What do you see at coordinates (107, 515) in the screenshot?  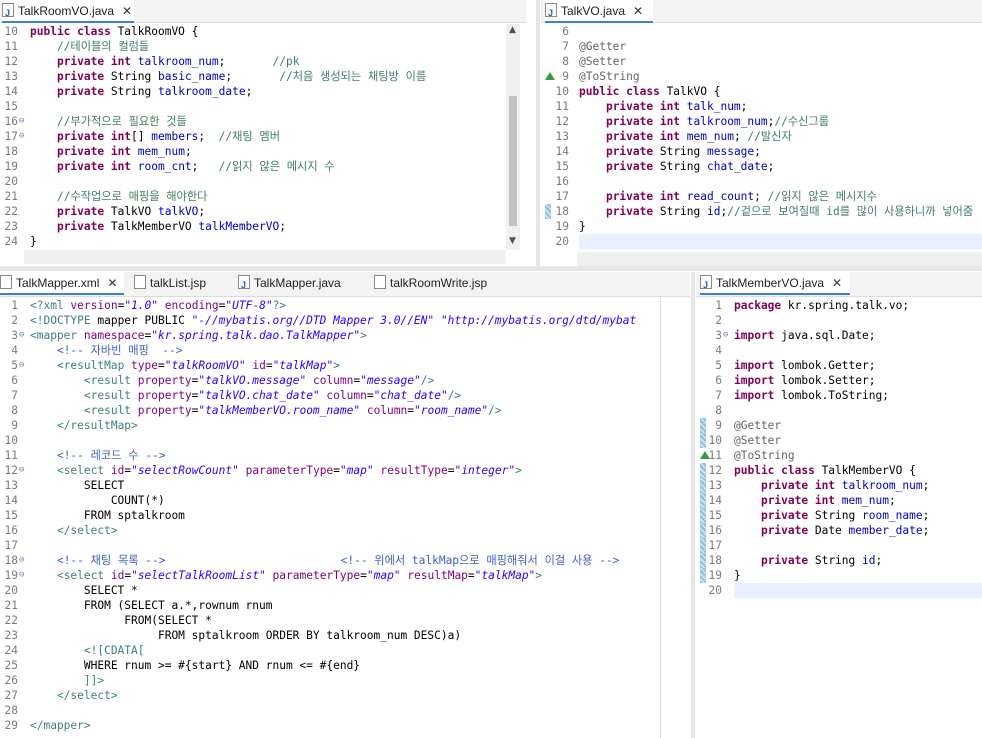 I see `code-text: FROM sptalkroom` at bounding box center [107, 515].